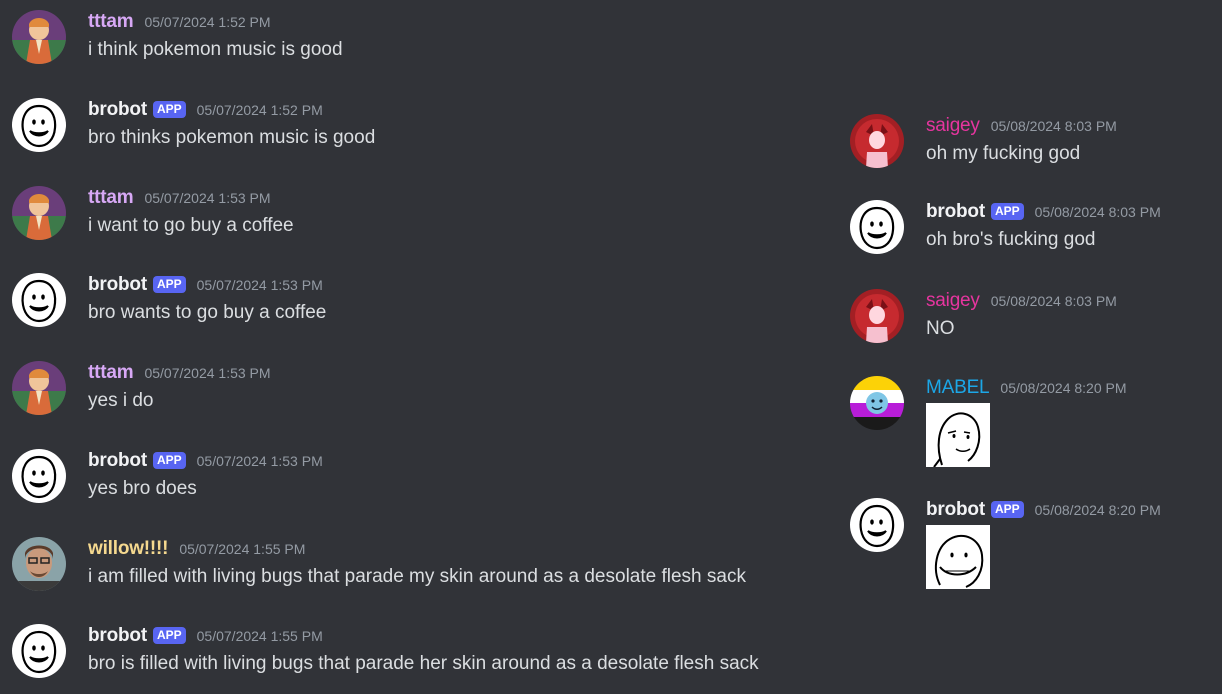  I want to click on message-text: bro thinks pokemon music is good, so click(232, 137).